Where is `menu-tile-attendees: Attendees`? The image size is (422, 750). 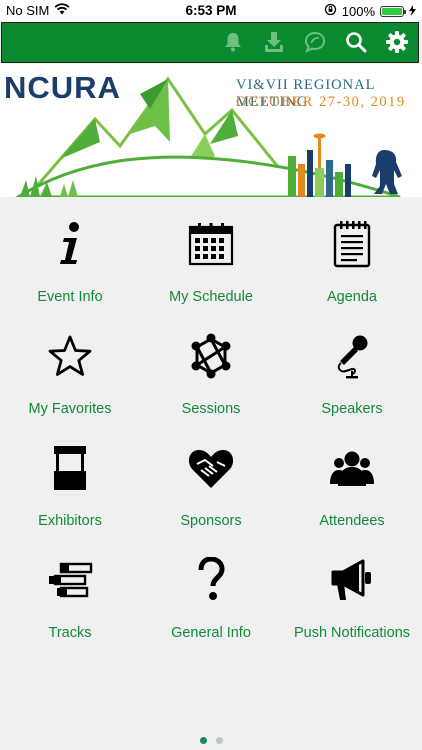 menu-tile-attendees: Attendees is located at coordinates (352, 492).